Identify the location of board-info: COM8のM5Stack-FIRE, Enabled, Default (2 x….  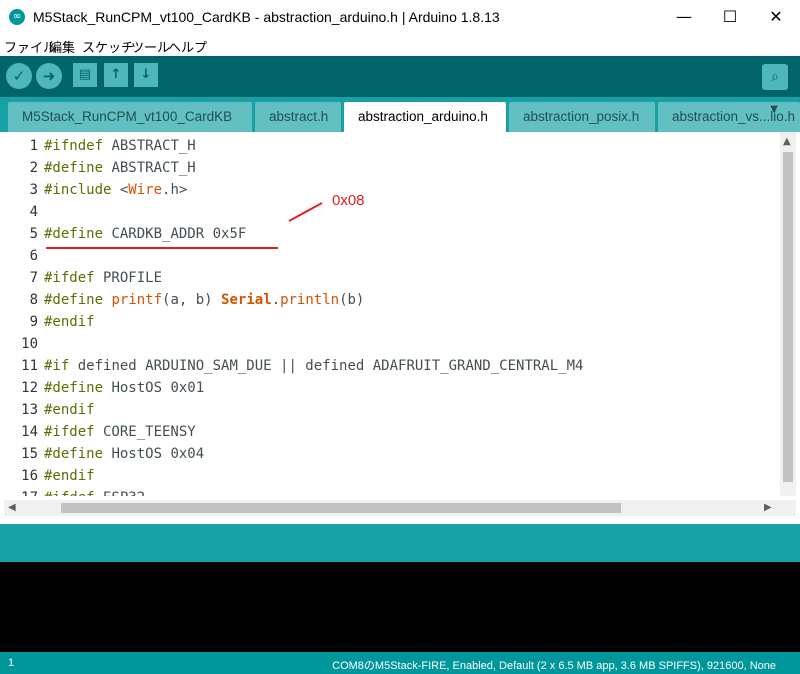
(554, 666).